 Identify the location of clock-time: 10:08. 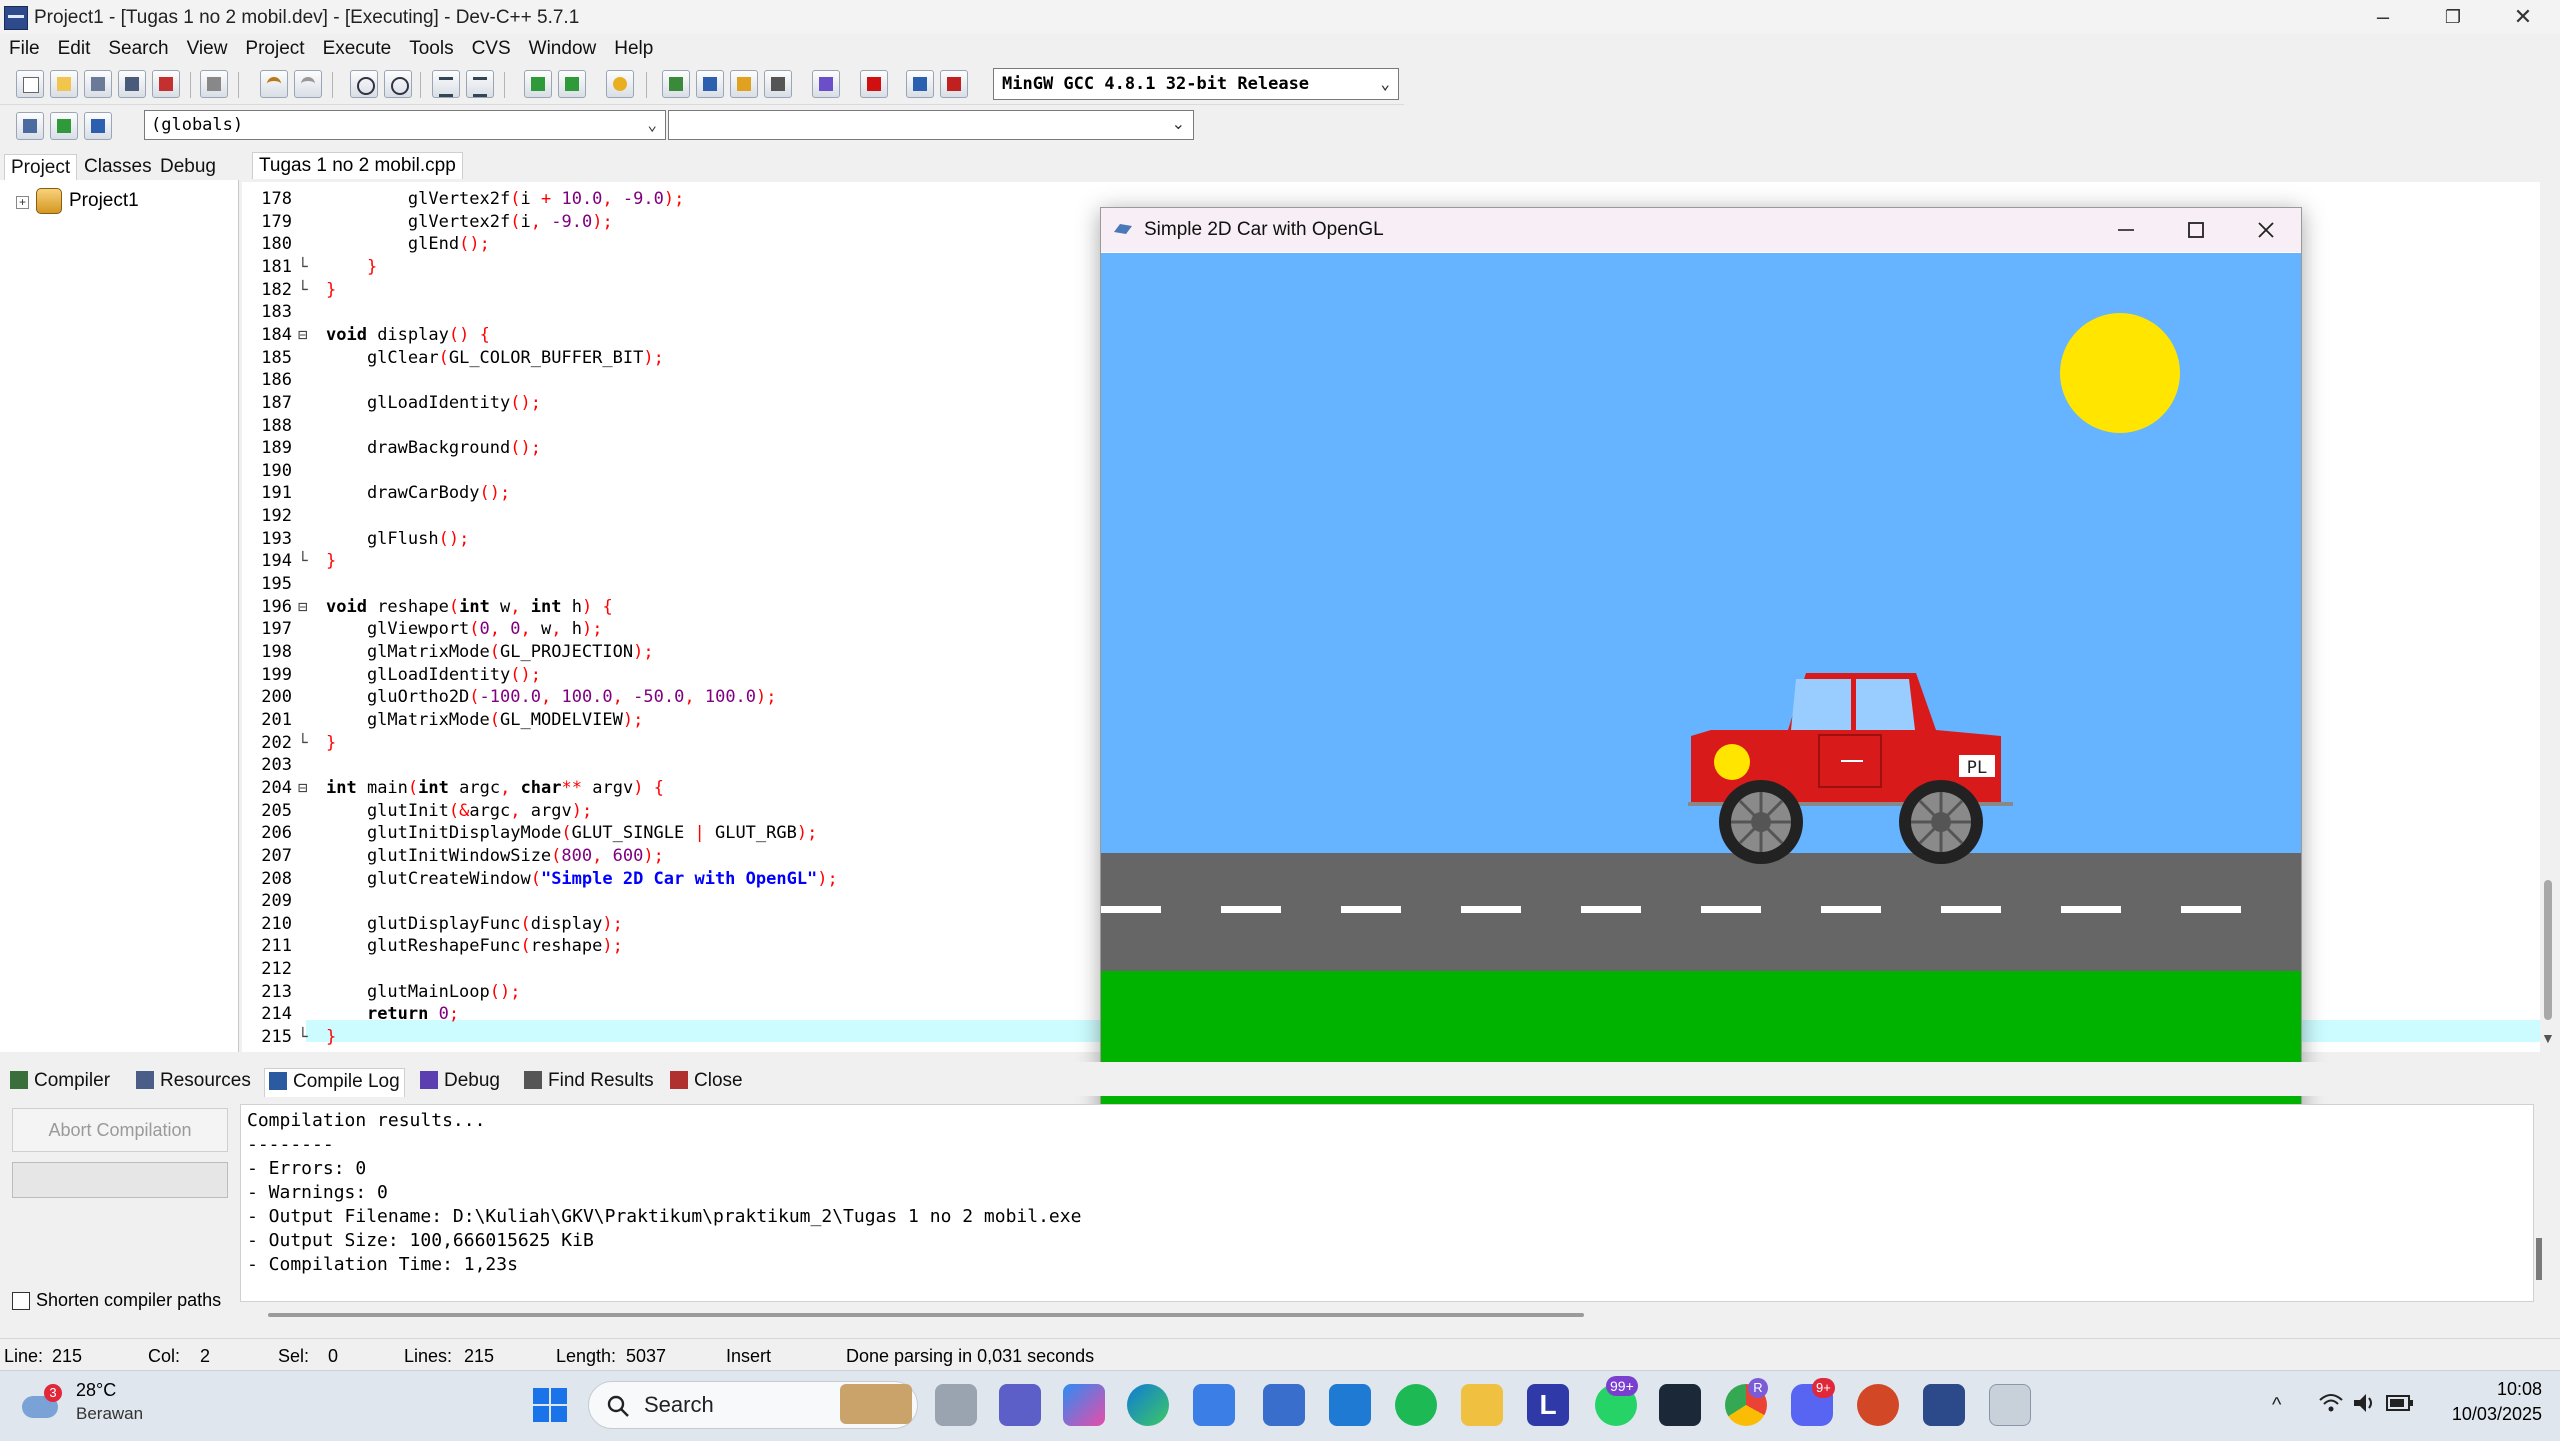
(2501, 1389).